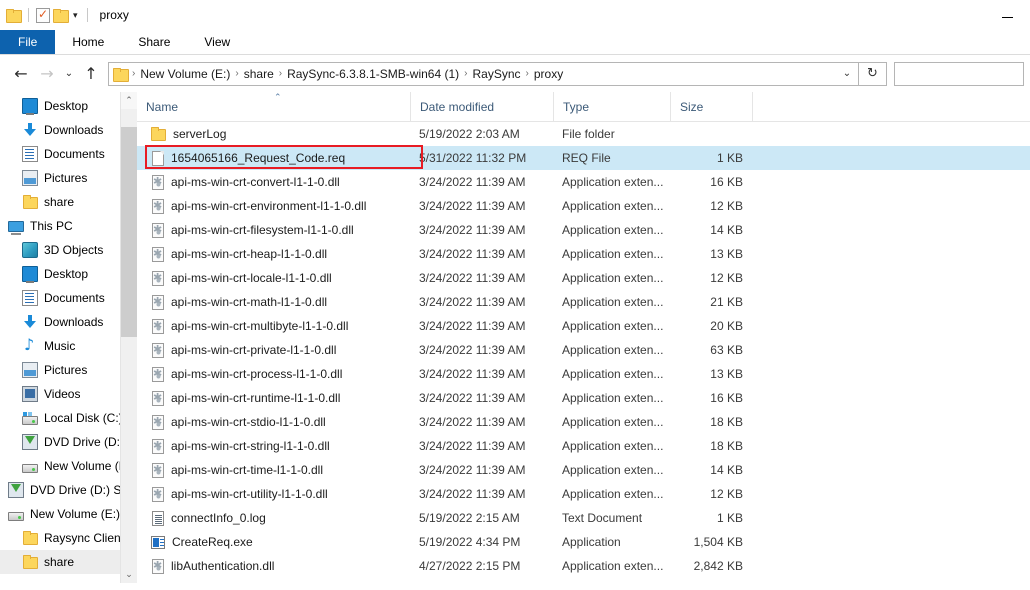  I want to click on breadcrumb-item-1: share, so click(259, 74).